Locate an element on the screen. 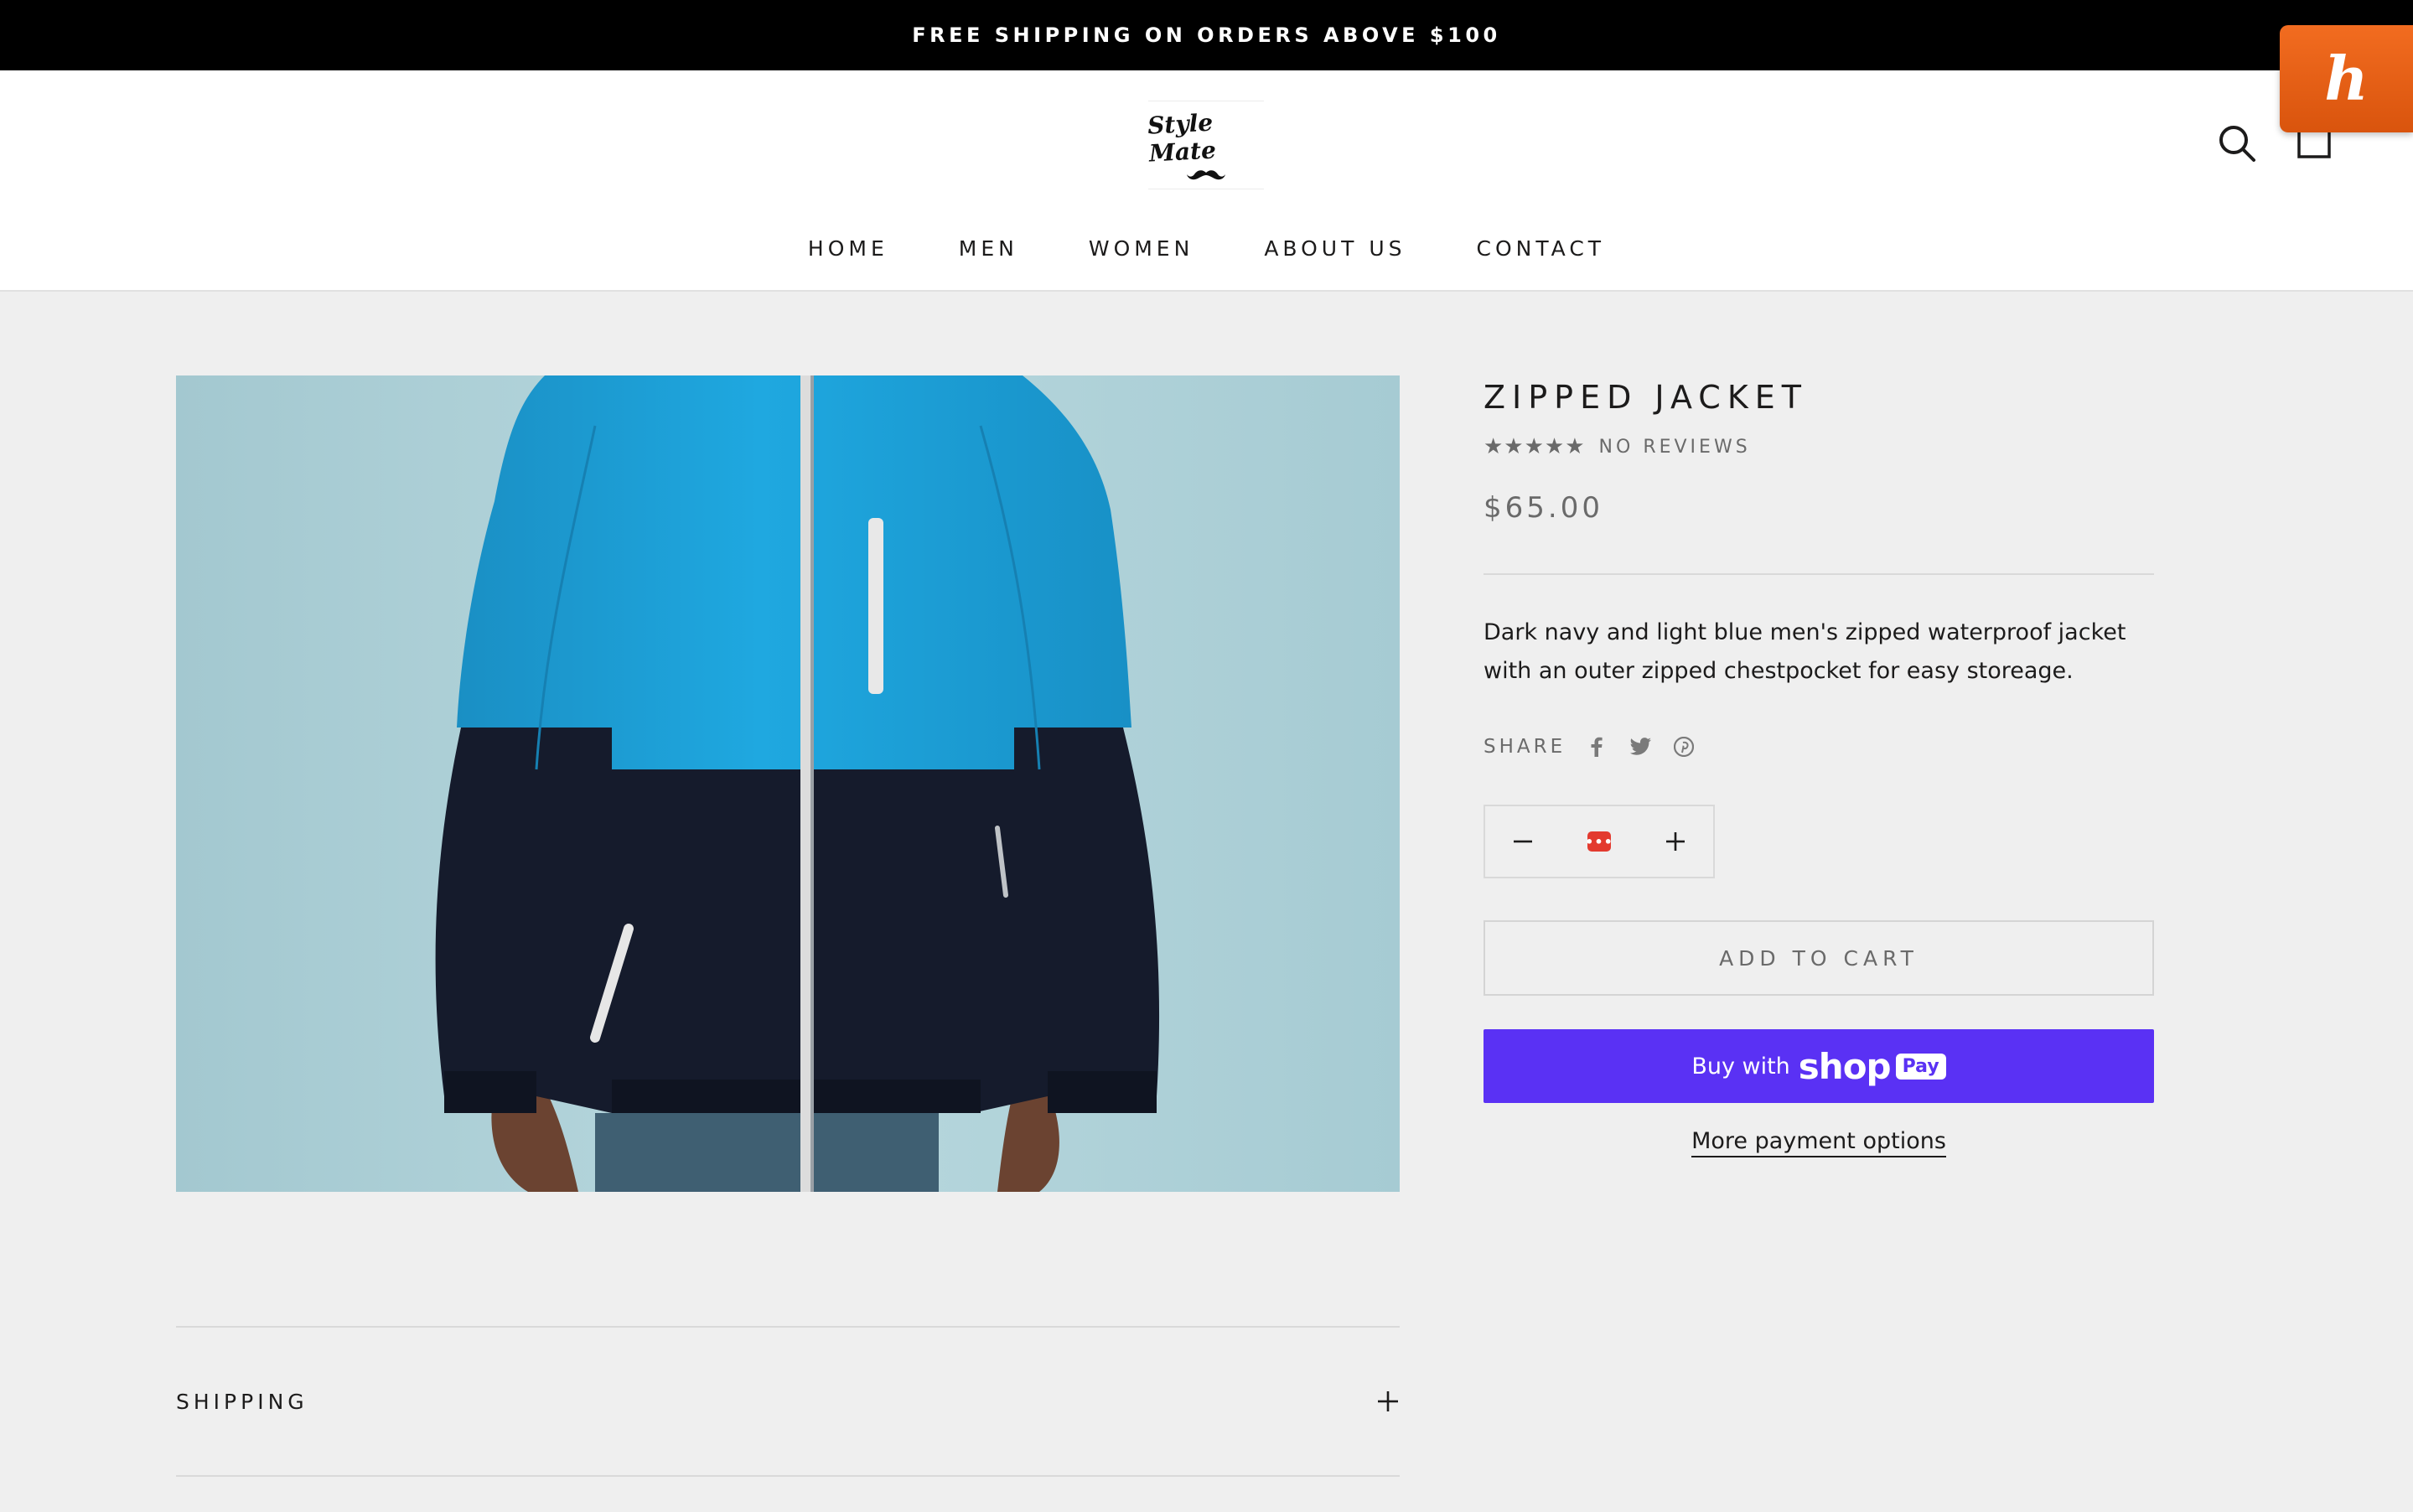 This screenshot has height=1512, width=2413. shipping-label: SHIPPING is located at coordinates (242, 1401).